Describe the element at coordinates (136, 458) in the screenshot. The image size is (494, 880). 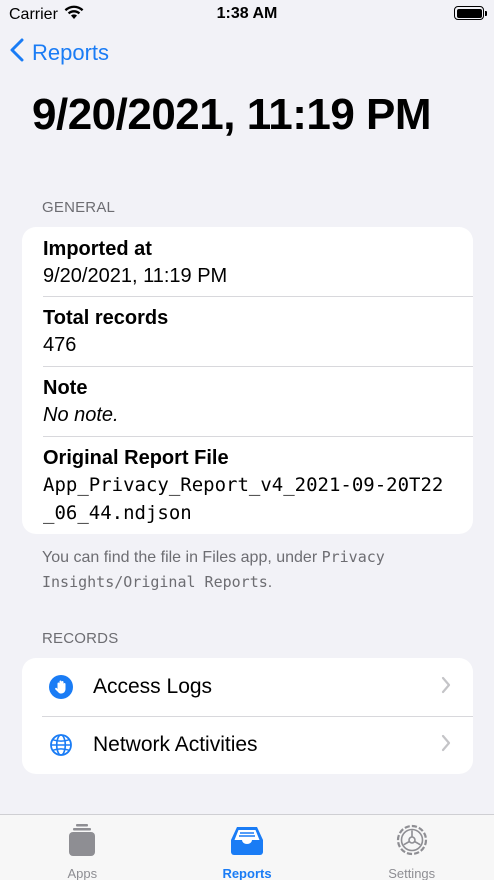
I see `row-title: Original Report File` at that location.